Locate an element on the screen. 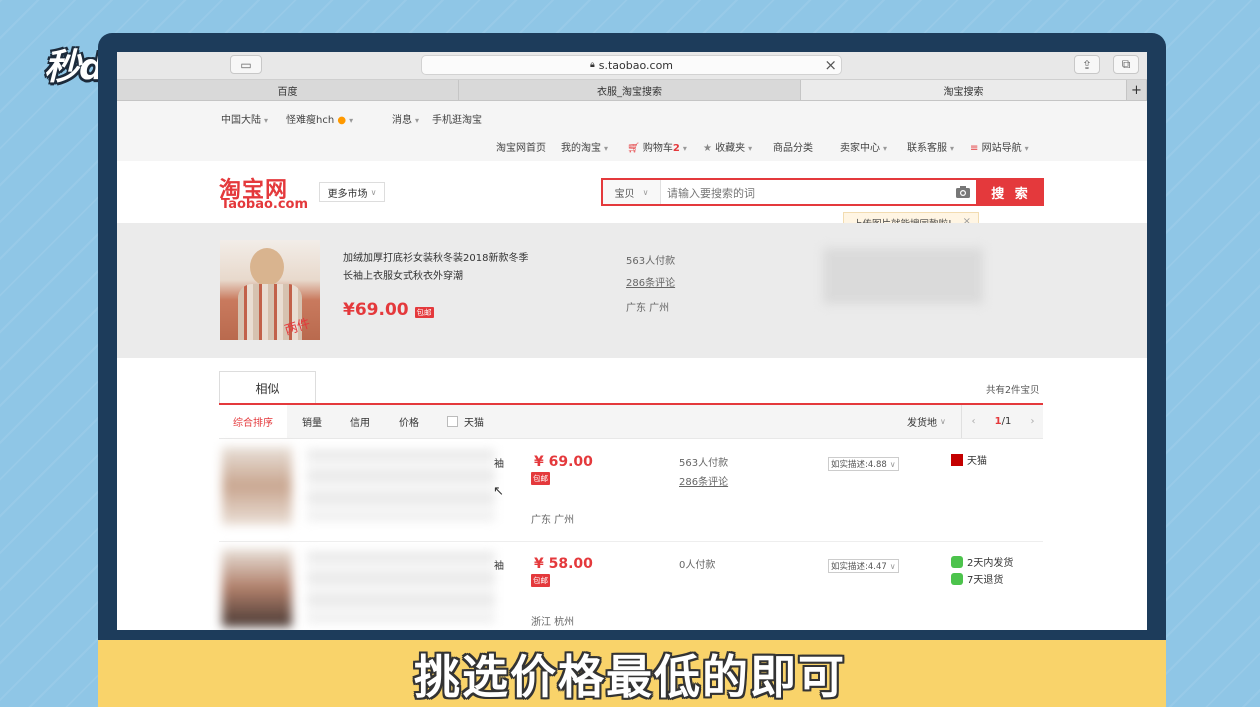  total-pages: /1 is located at coordinates (1006, 421).